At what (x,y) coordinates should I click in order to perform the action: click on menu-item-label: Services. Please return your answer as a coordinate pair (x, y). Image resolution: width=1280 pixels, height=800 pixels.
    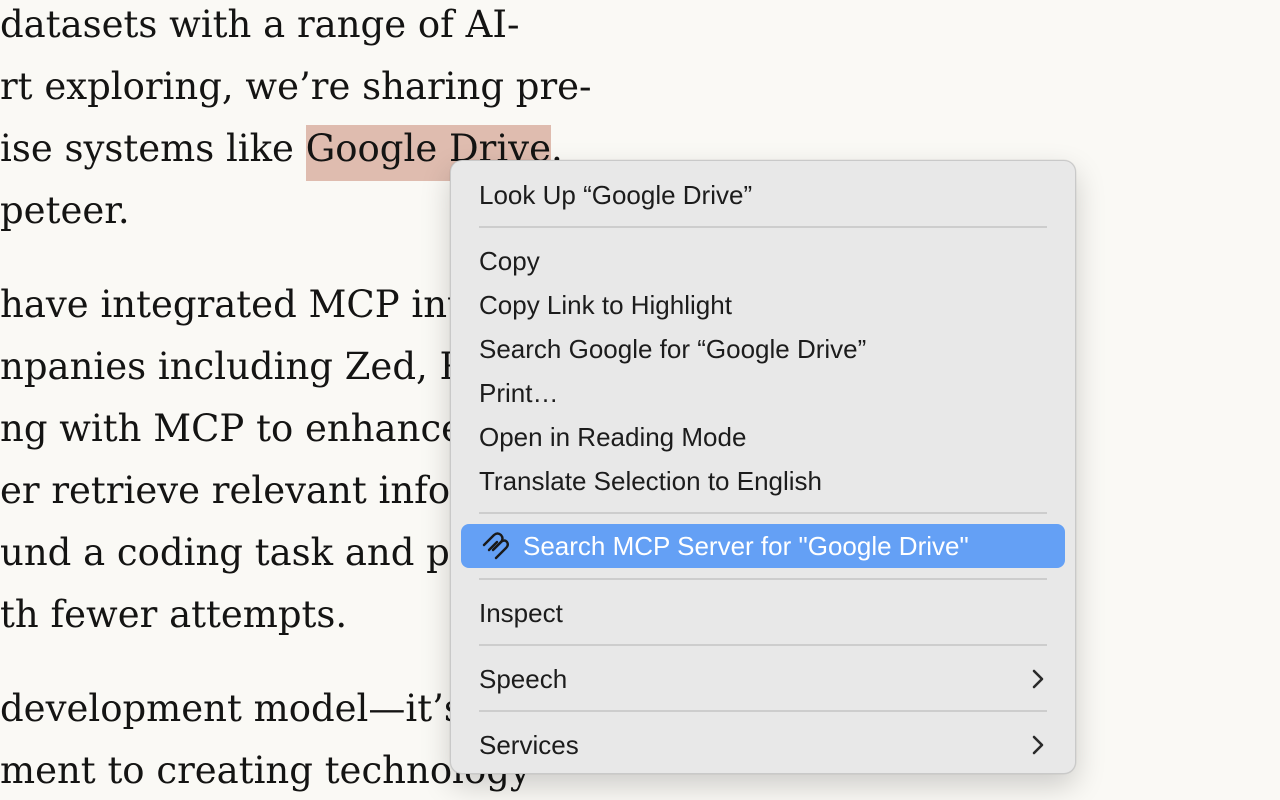
    Looking at the image, I should click on (529, 745).